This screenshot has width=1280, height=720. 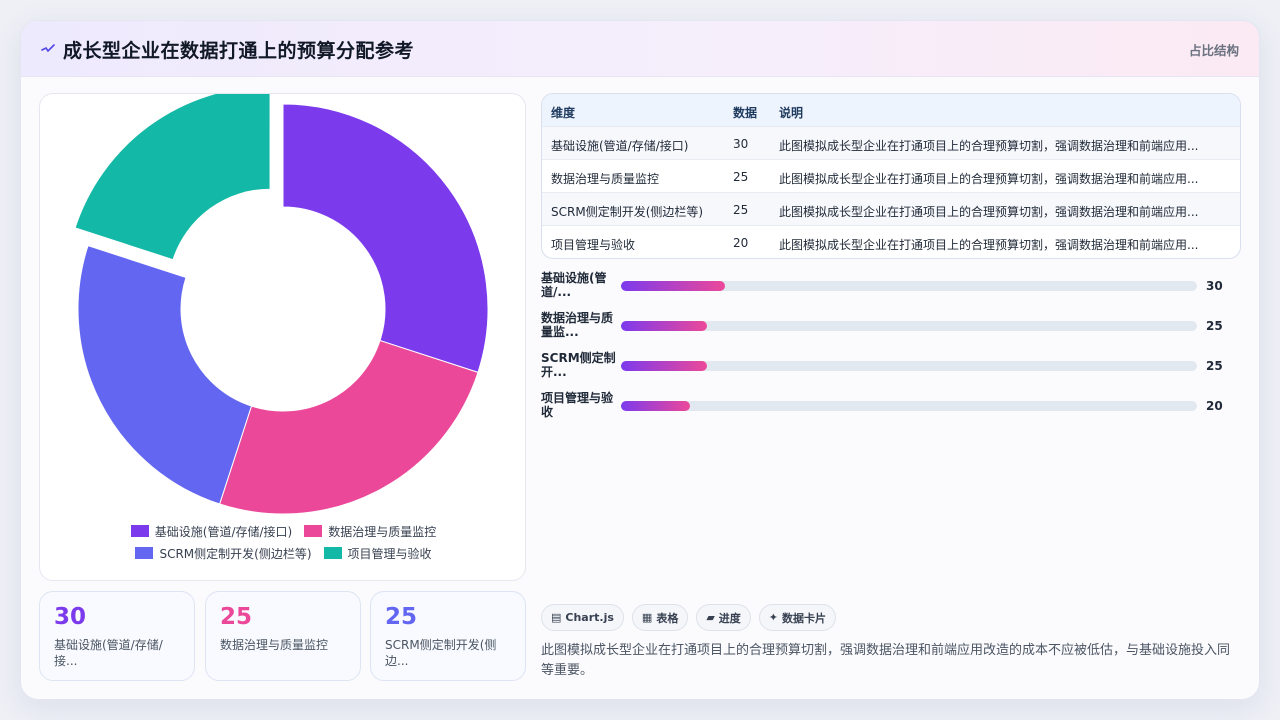 I want to click on legend-item-scrm: SCRM侧定制开发(侧边栏等), so click(x=223, y=553).